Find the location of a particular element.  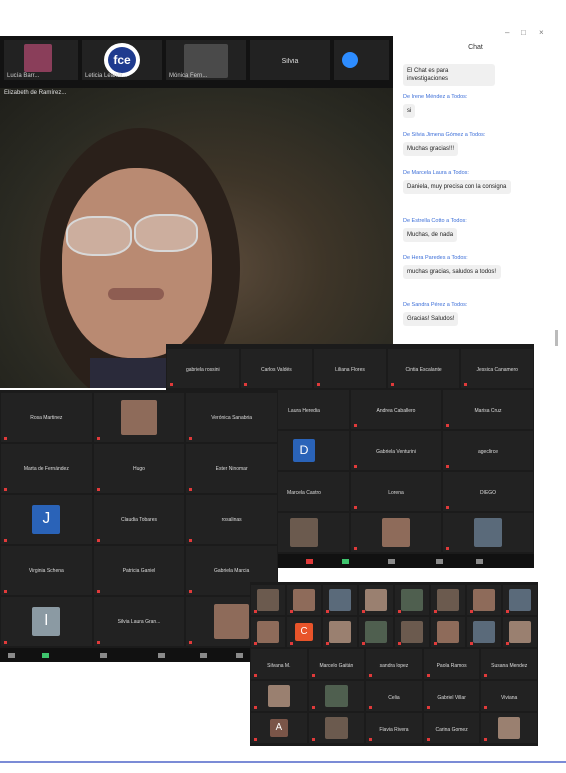

participant-tile: Silvana M. is located at coordinates (279, 664).